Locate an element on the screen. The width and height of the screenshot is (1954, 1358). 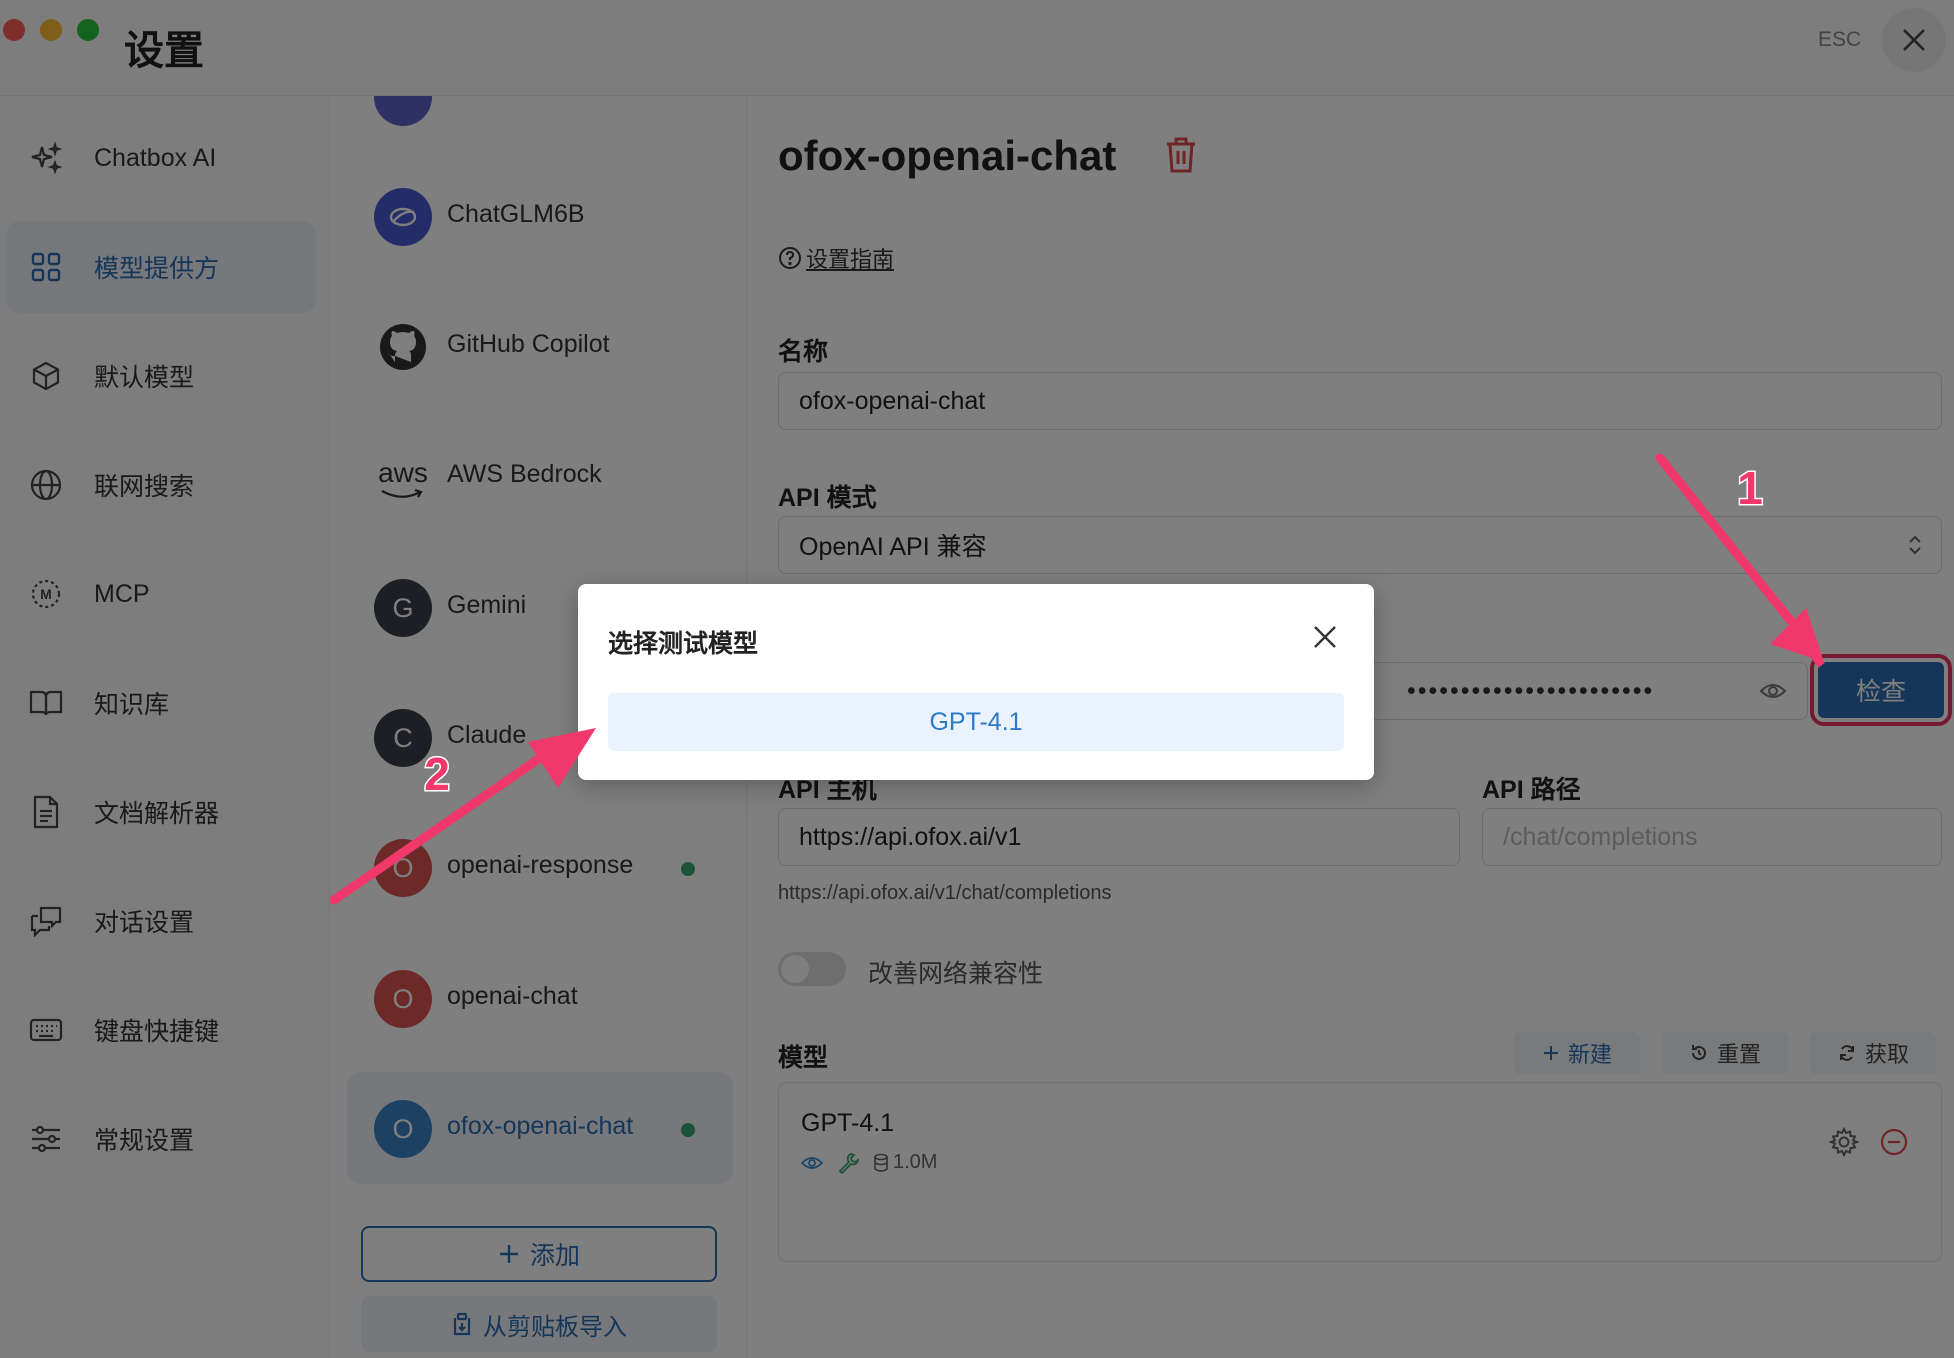
dialog-close-button is located at coordinates (1325, 639).